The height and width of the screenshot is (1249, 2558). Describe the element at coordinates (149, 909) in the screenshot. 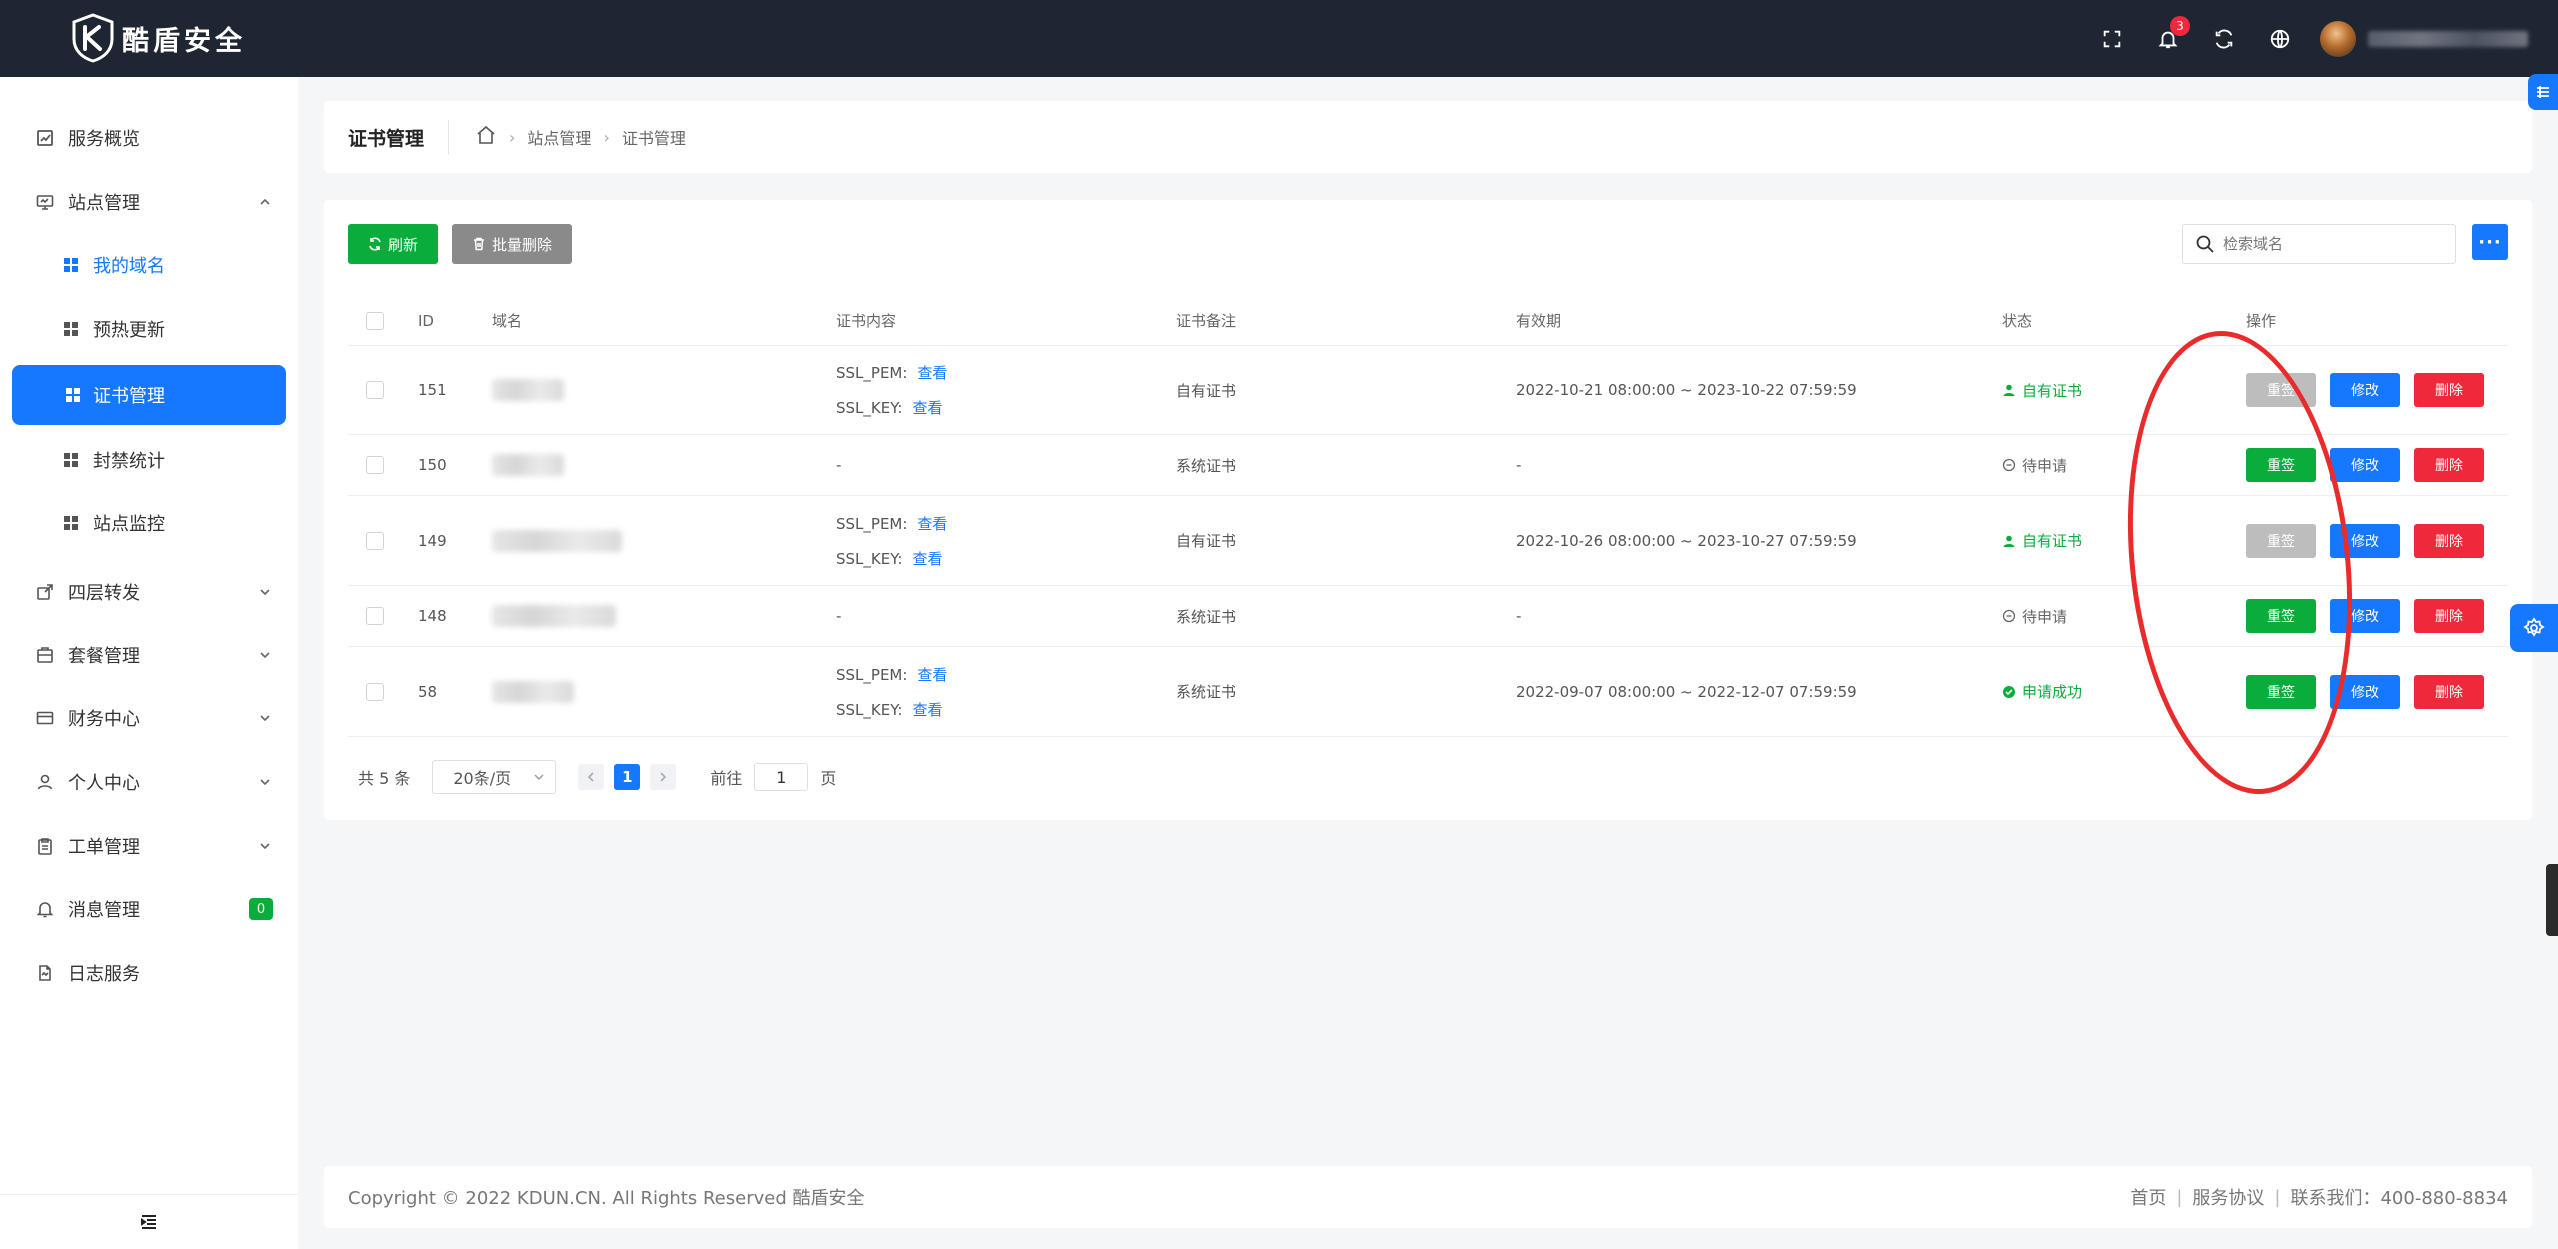

I see `sidebar-item-messages: 消息管理 0` at that location.